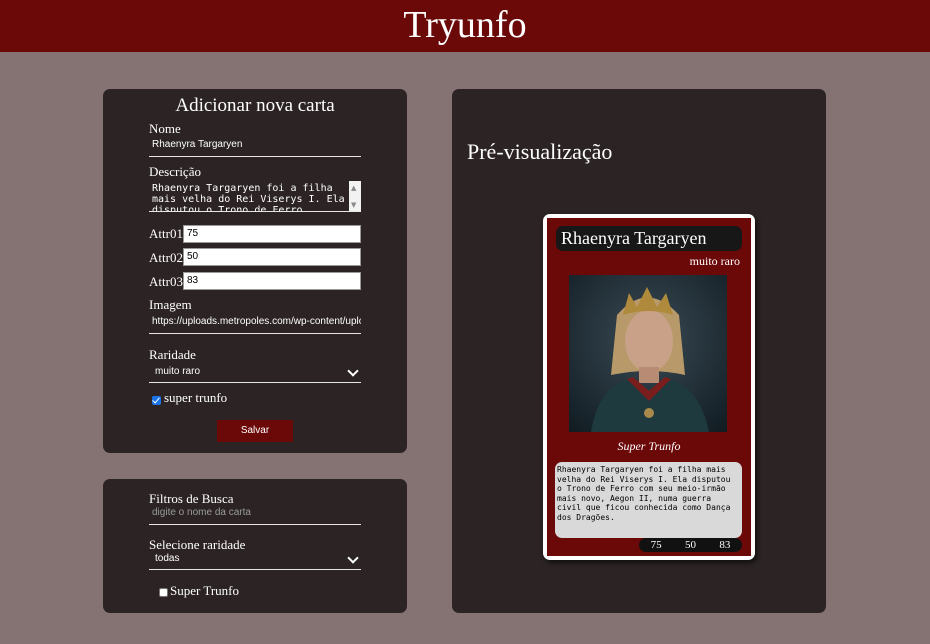 This screenshot has width=930, height=644. What do you see at coordinates (204, 590) in the screenshot?
I see `filter-super-trunfo-label: Super Trunfo` at bounding box center [204, 590].